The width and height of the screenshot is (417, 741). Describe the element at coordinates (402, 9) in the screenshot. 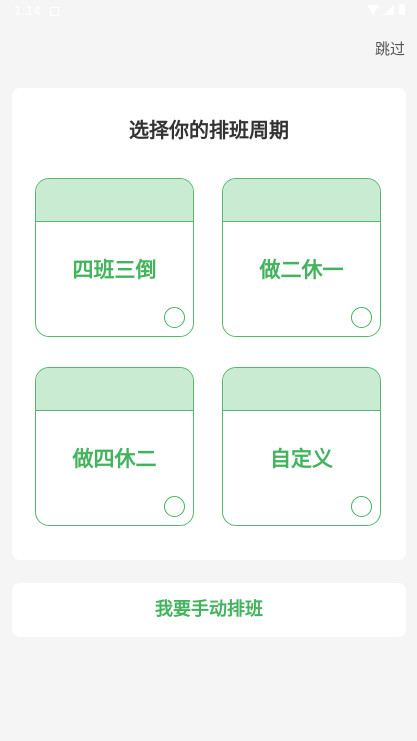

I see `battery-icon` at that location.